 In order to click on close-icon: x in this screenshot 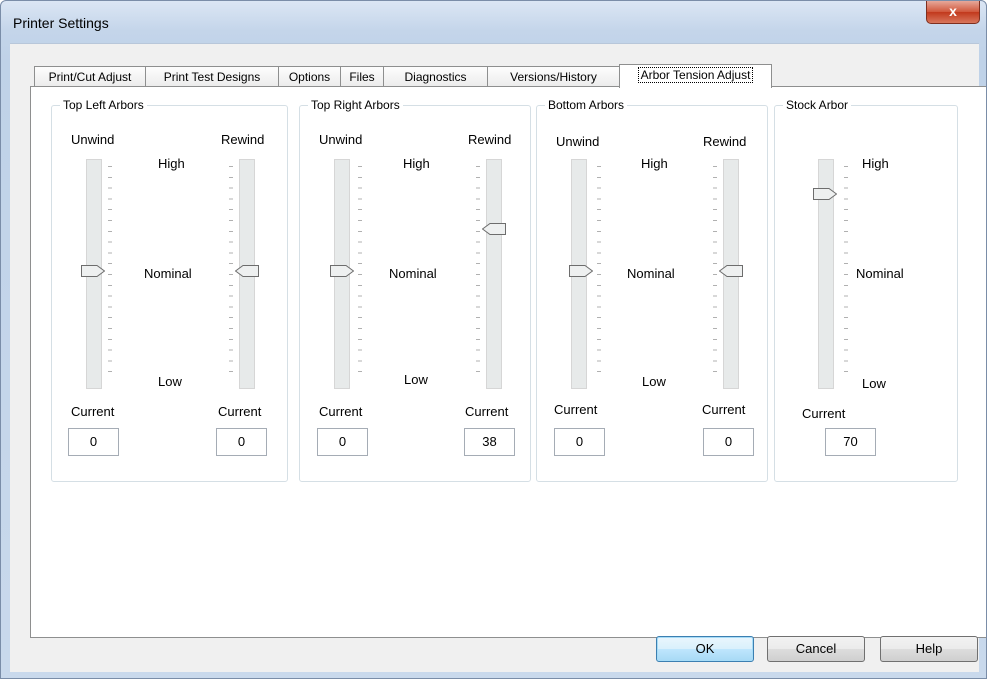, I will do `click(953, 11)`.